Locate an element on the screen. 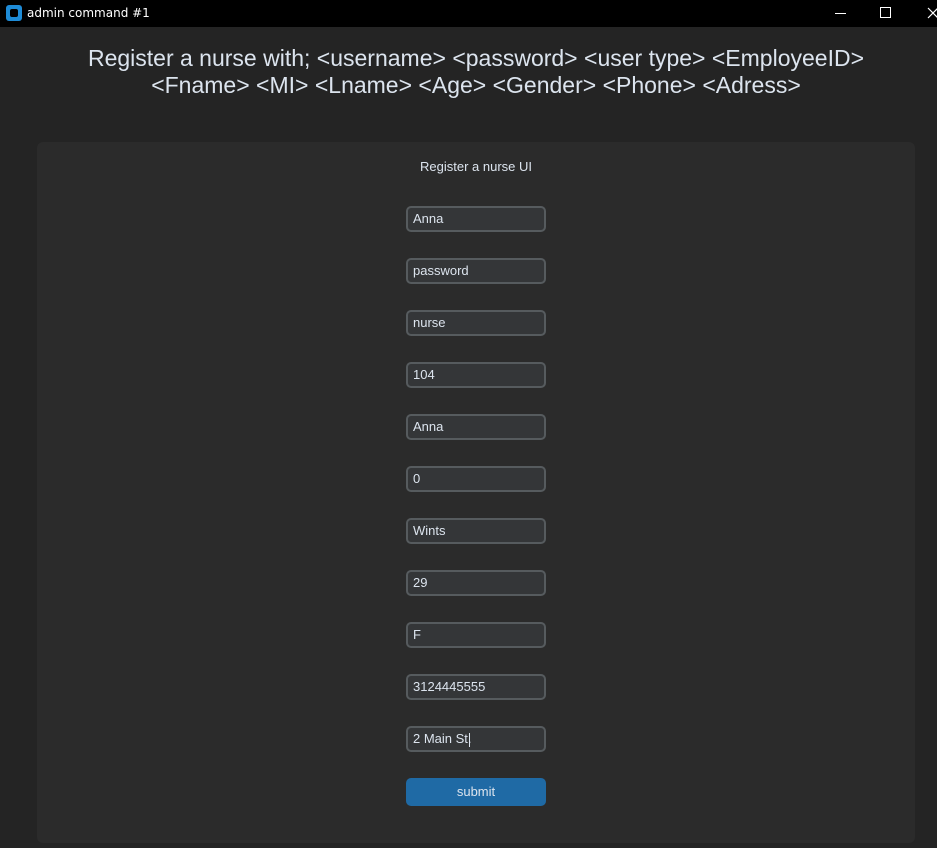 The image size is (937, 848). age-field is located at coordinates (476, 583).